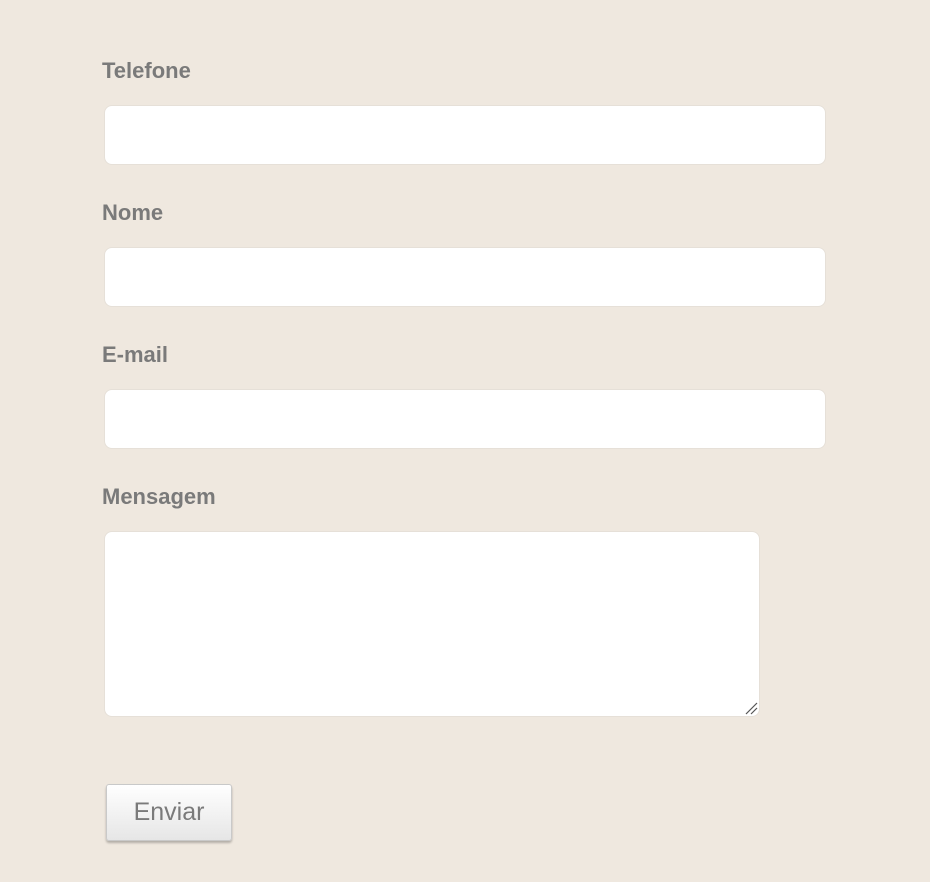 The height and width of the screenshot is (882, 930). Describe the element at coordinates (465, 419) in the screenshot. I see `email-input` at that location.